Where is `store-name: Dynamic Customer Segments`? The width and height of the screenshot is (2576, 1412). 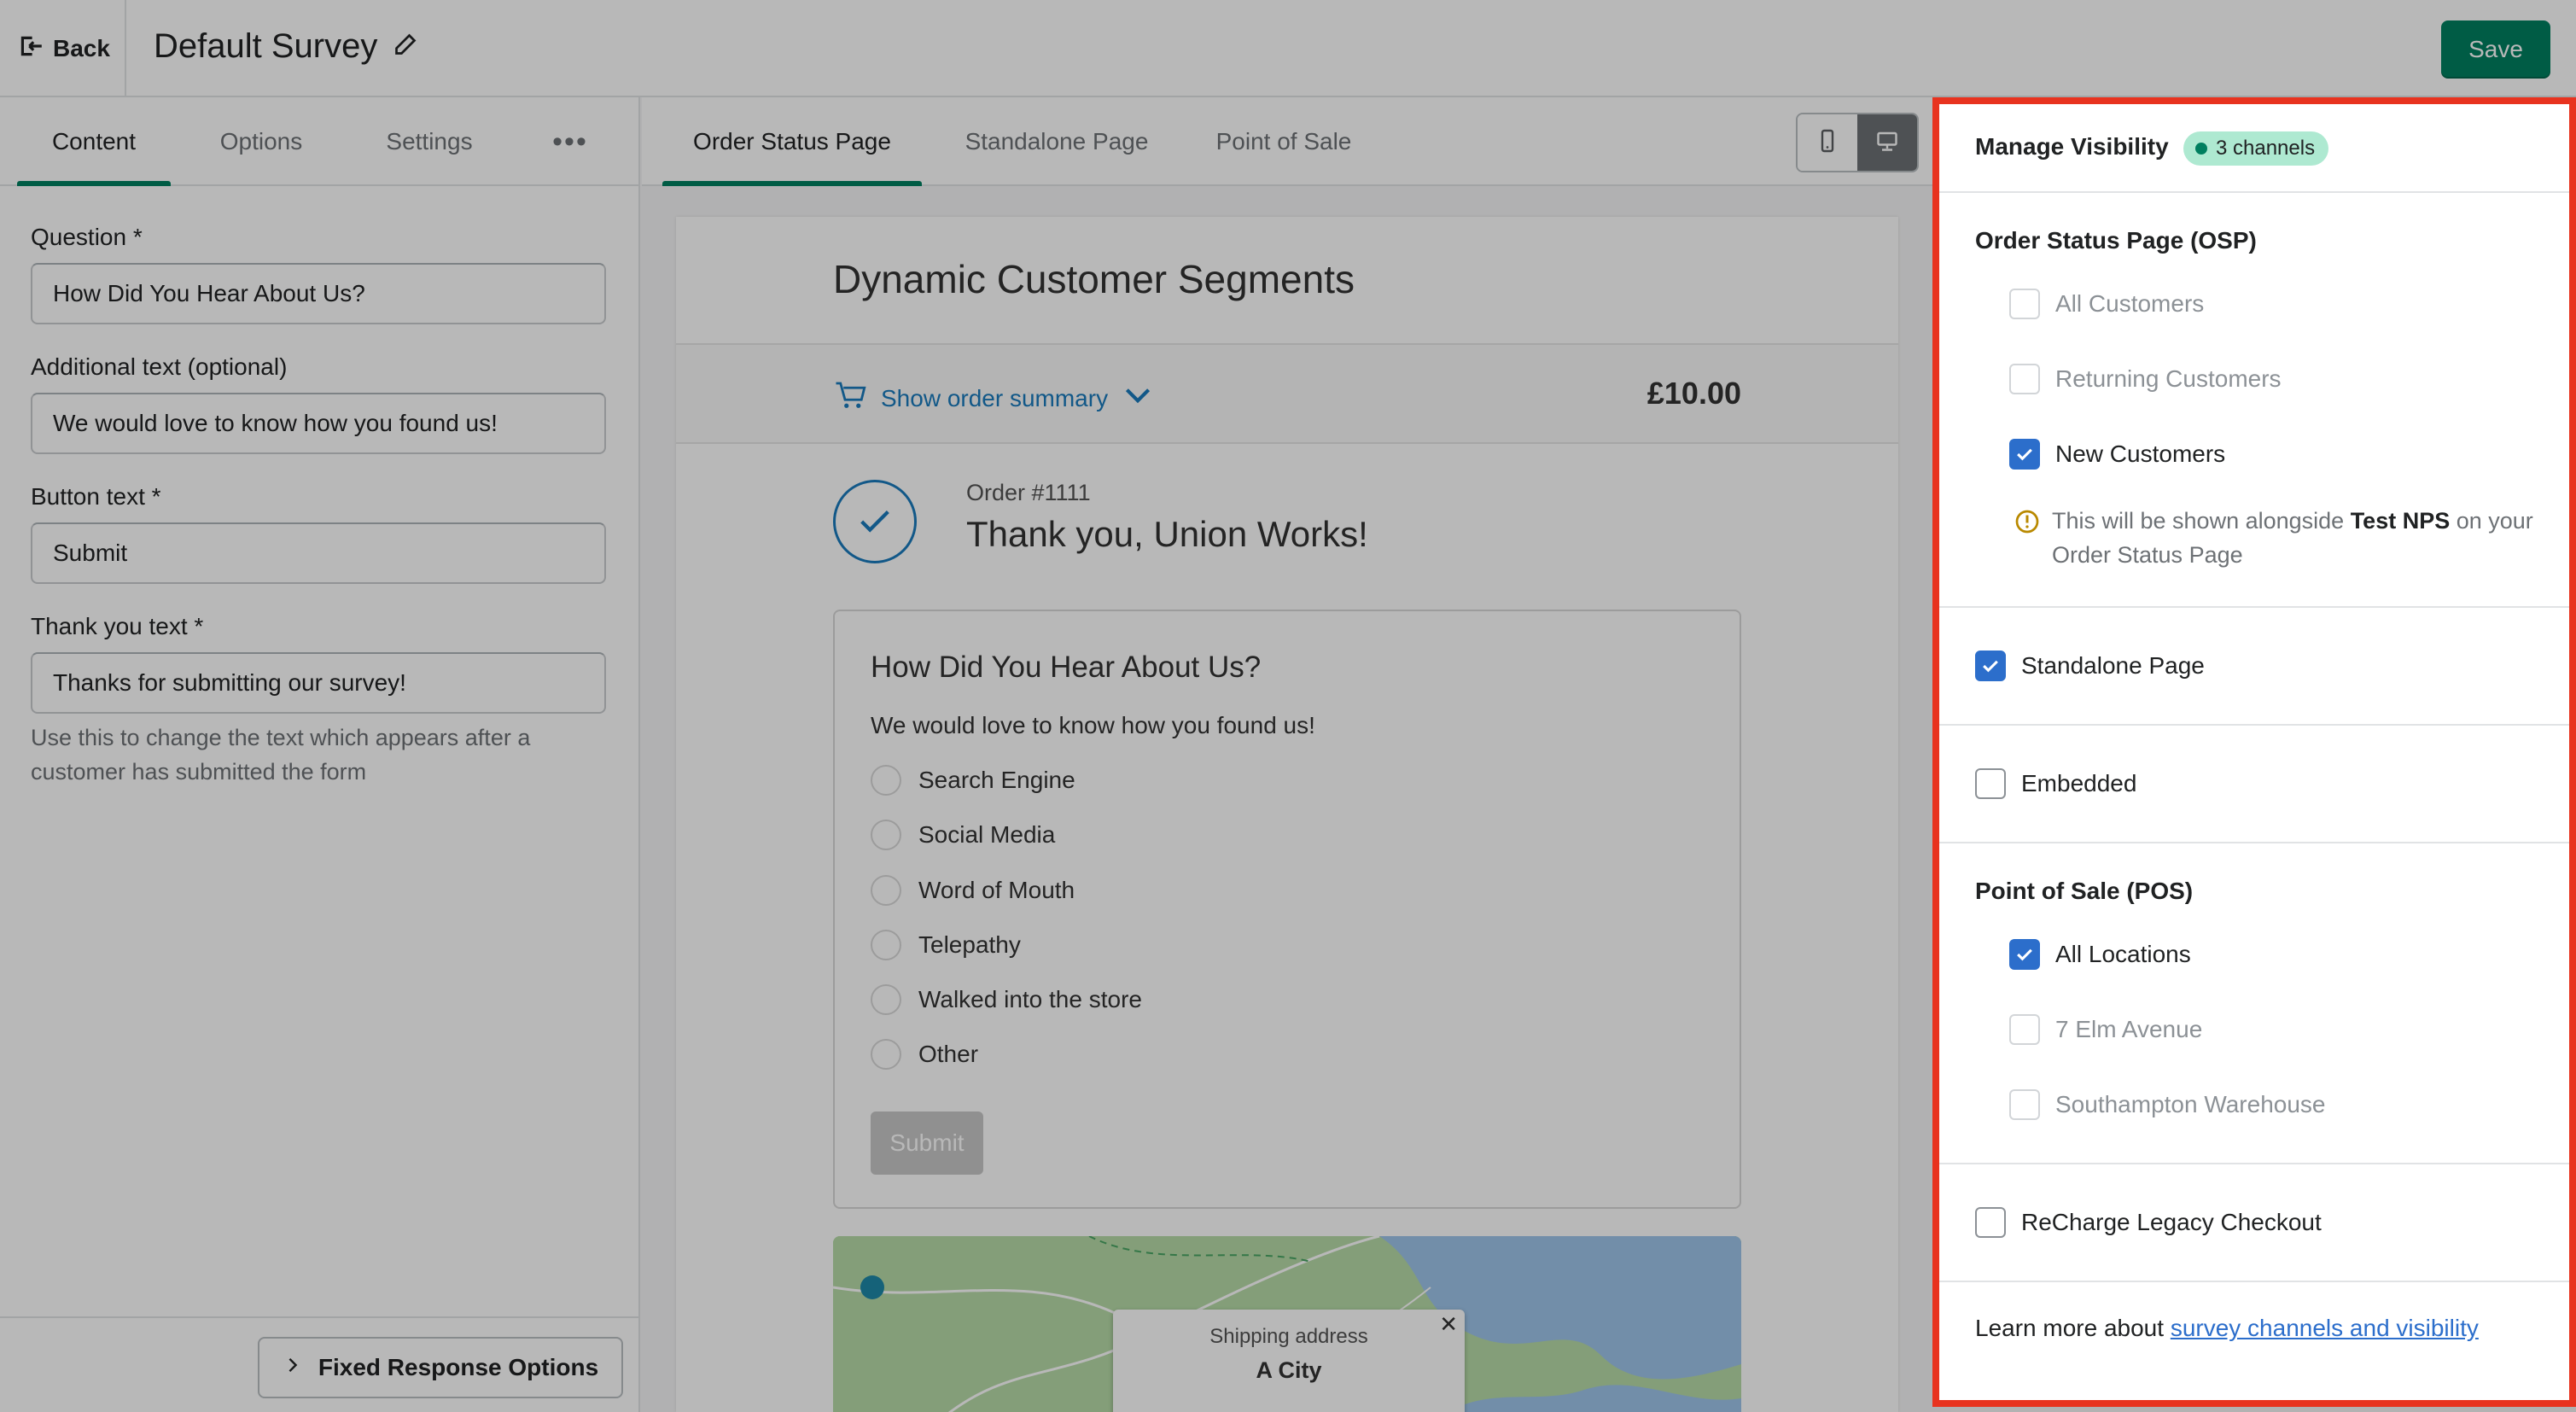 store-name: Dynamic Customer Segments is located at coordinates (1094, 279).